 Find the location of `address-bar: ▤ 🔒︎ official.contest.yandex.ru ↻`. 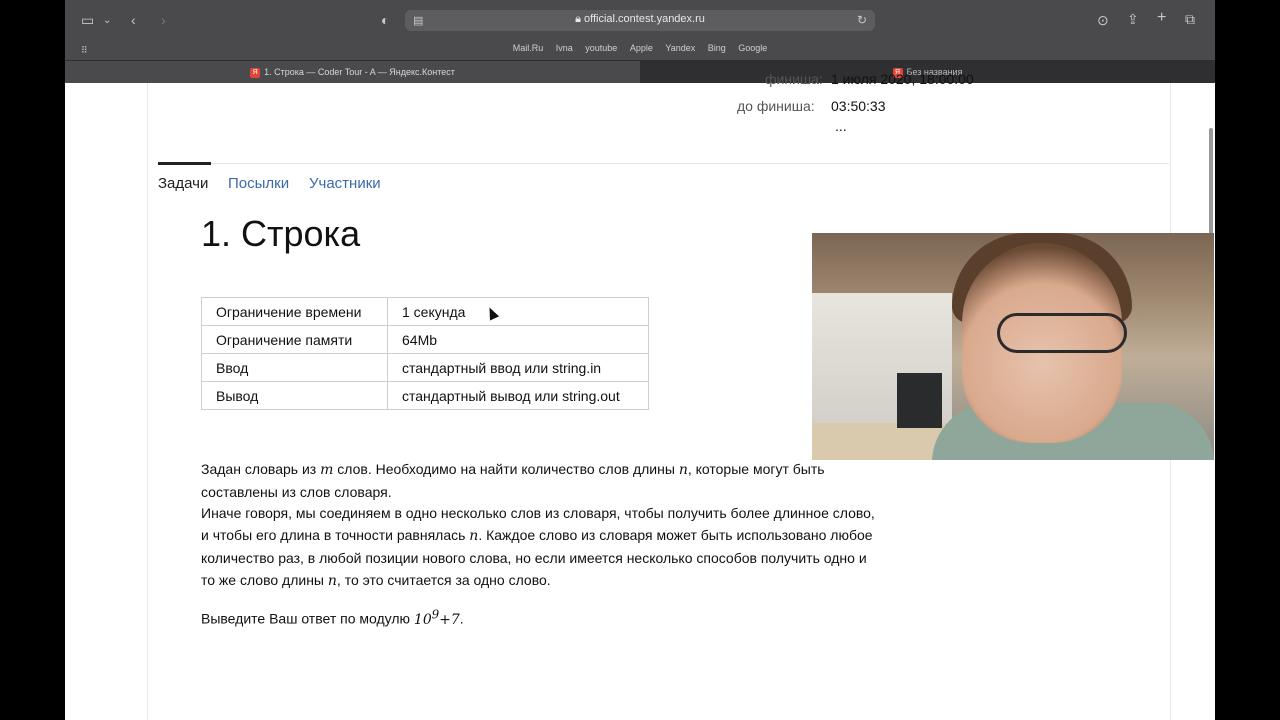

address-bar: ▤ 🔒︎ official.contest.yandex.ru ↻ is located at coordinates (640, 20).